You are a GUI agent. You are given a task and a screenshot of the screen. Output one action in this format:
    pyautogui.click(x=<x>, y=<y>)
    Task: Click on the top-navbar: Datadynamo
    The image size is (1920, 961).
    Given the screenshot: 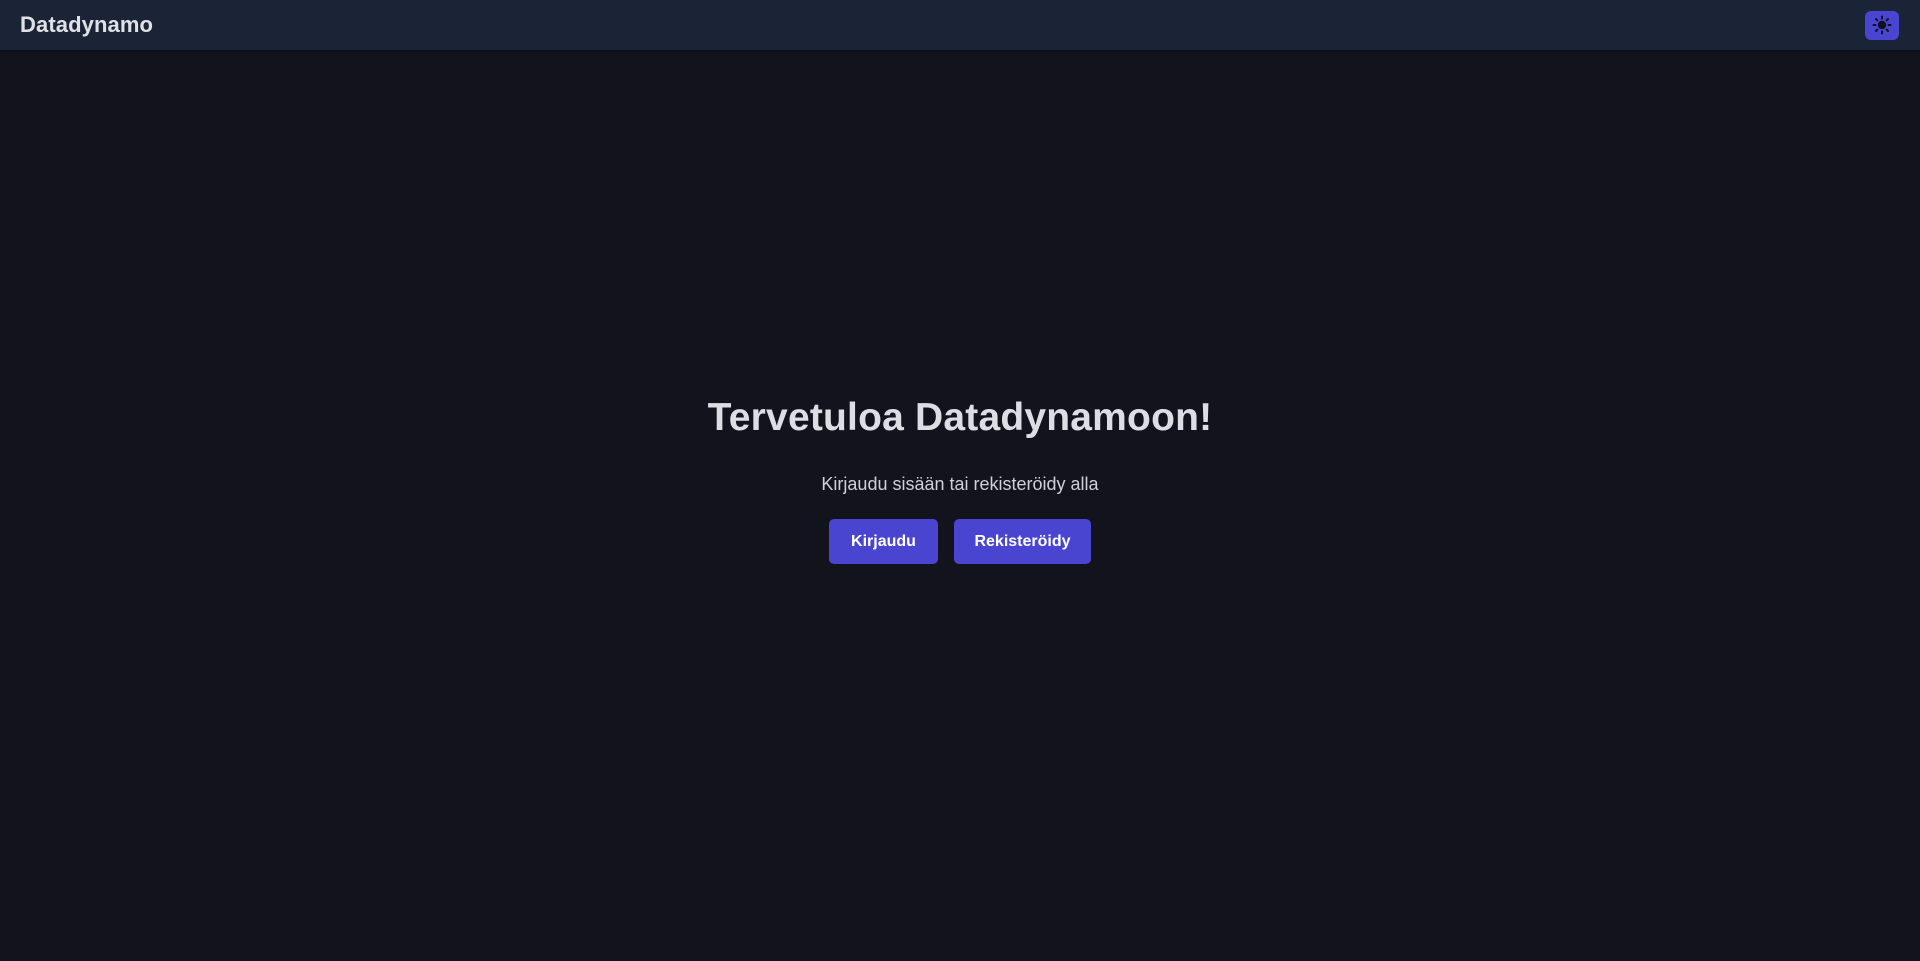 What is the action you would take?
    pyautogui.click(x=960, y=25)
    